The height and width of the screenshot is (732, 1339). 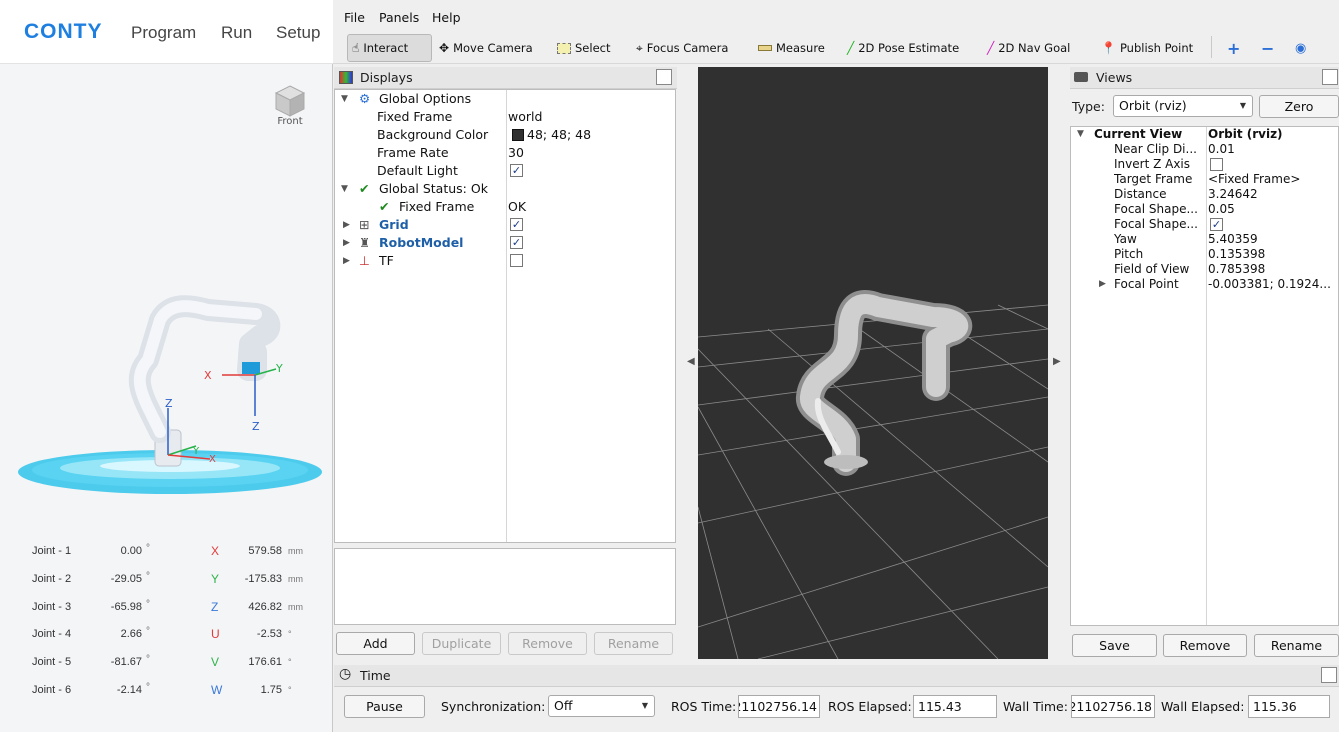 What do you see at coordinates (955, 706) in the screenshot?
I see `ros-elapsed-field: 115.43` at bounding box center [955, 706].